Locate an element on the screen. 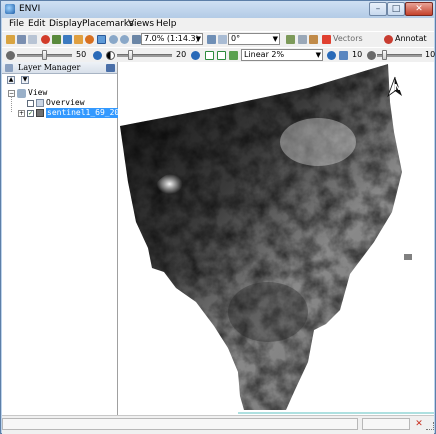 The width and height of the screenshot is (436, 434). zoom-box-icon is located at coordinates (101, 39).